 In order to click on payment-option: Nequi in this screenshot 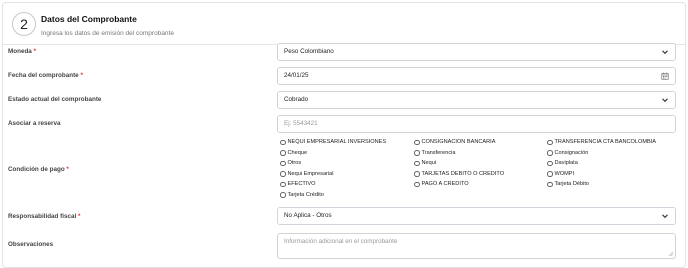, I will do `click(425, 163)`.